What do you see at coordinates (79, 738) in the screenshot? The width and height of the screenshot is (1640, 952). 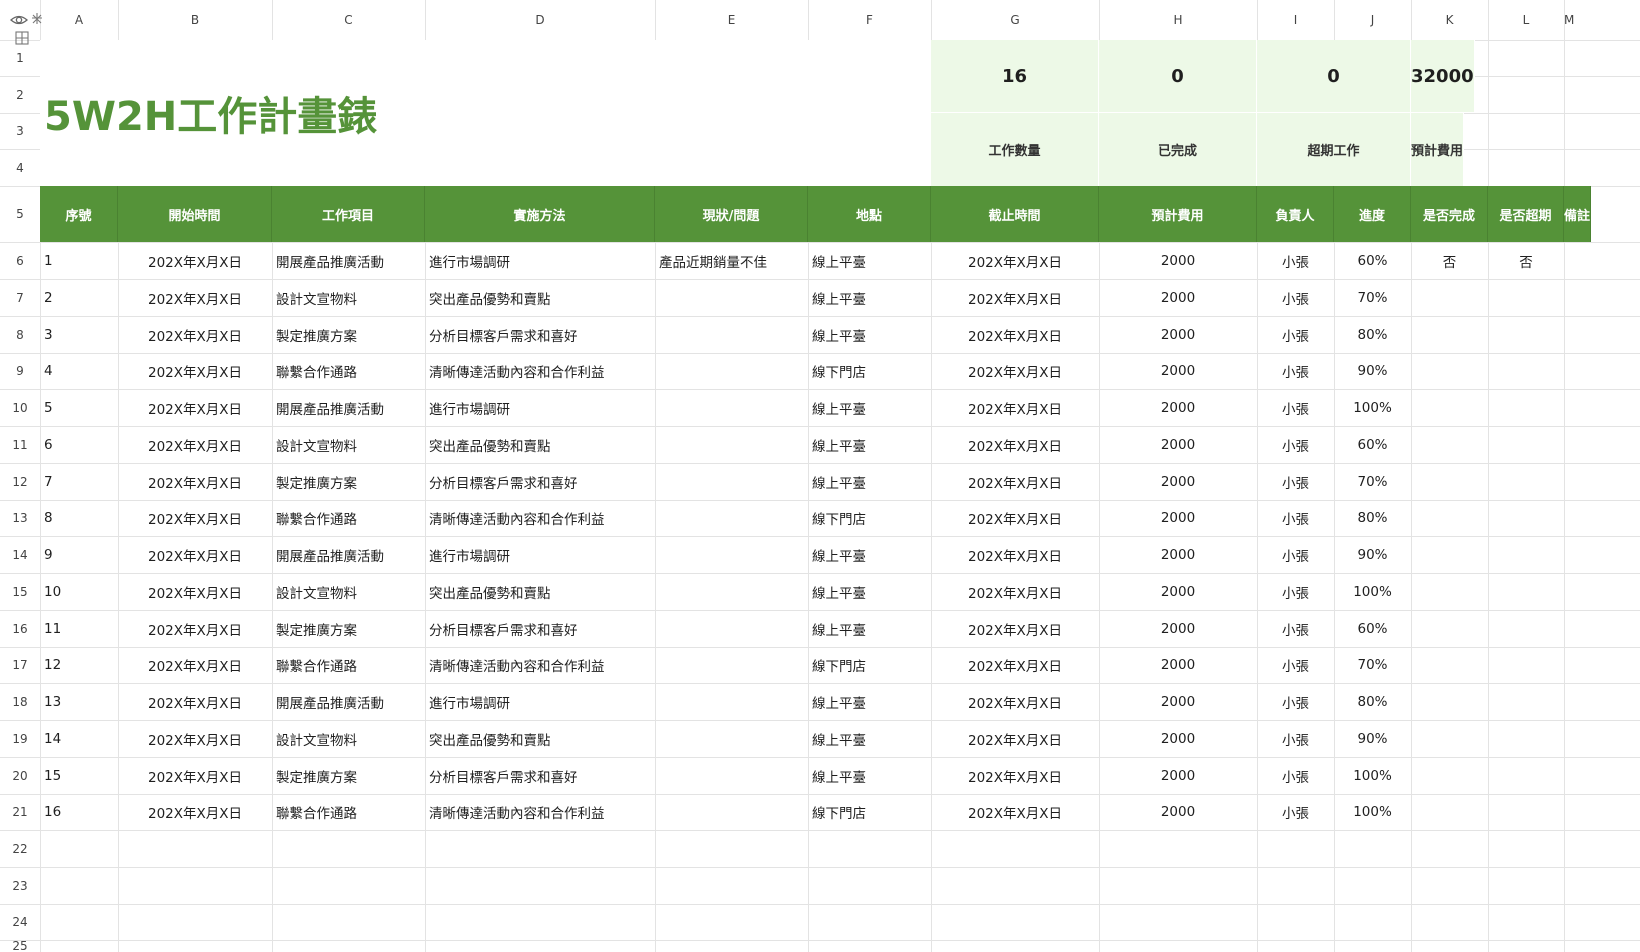 I see `table-cell: 14` at bounding box center [79, 738].